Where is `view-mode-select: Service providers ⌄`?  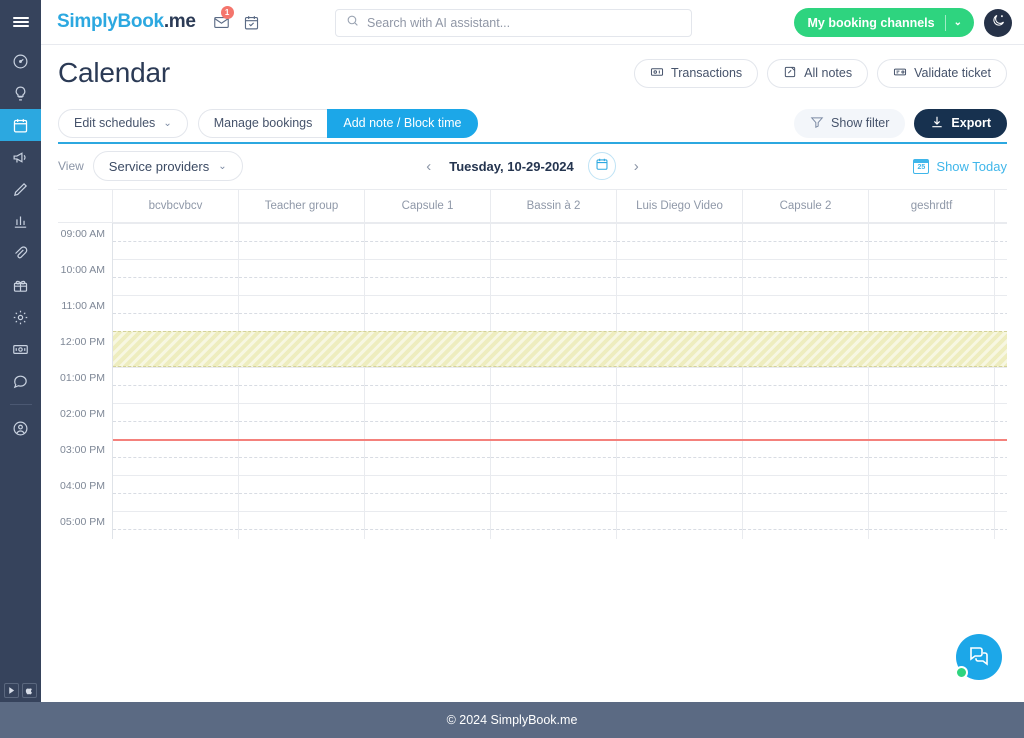
view-mode-select: Service providers ⌄ is located at coordinates (167, 166).